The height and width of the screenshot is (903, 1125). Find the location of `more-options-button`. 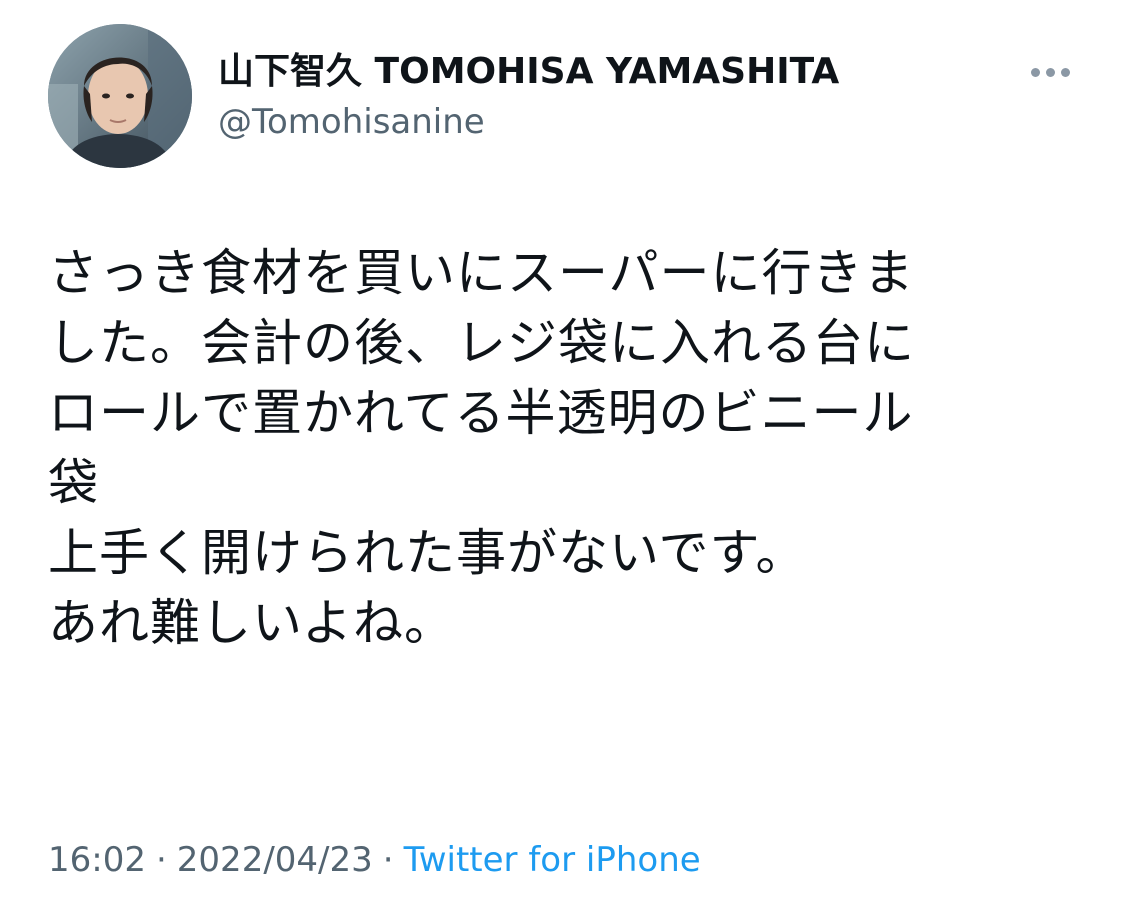

more-options-button is located at coordinates (1050, 72).